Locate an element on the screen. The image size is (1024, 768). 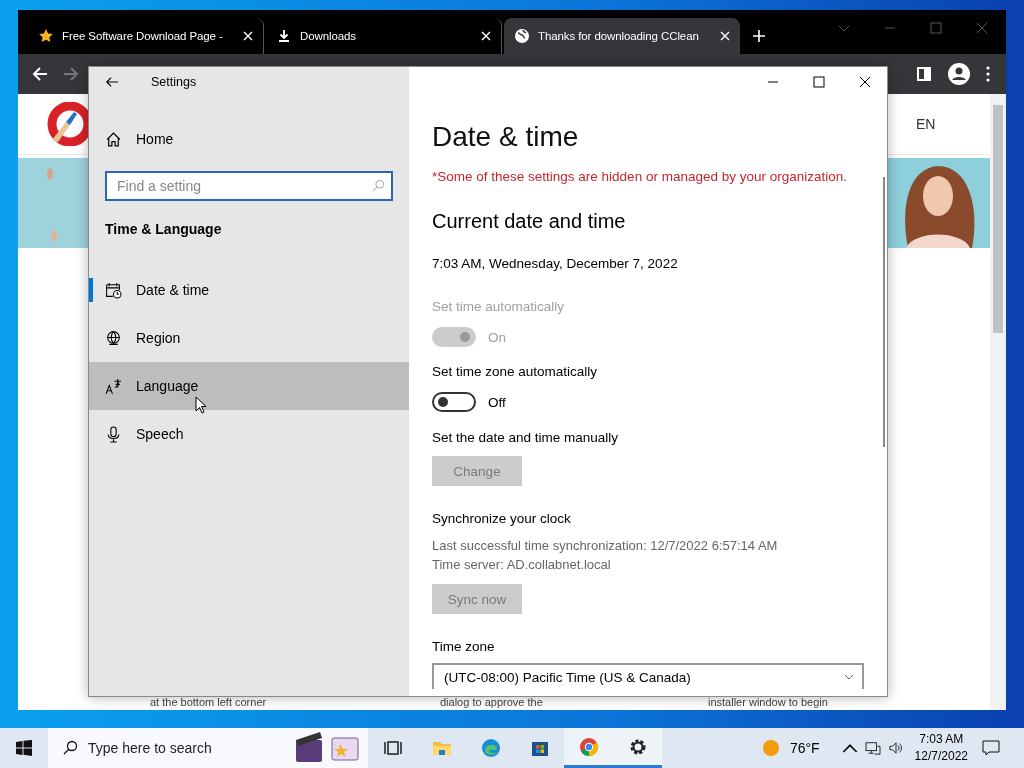
toggle-label: Set time zone automatically is located at coordinates (515, 372).